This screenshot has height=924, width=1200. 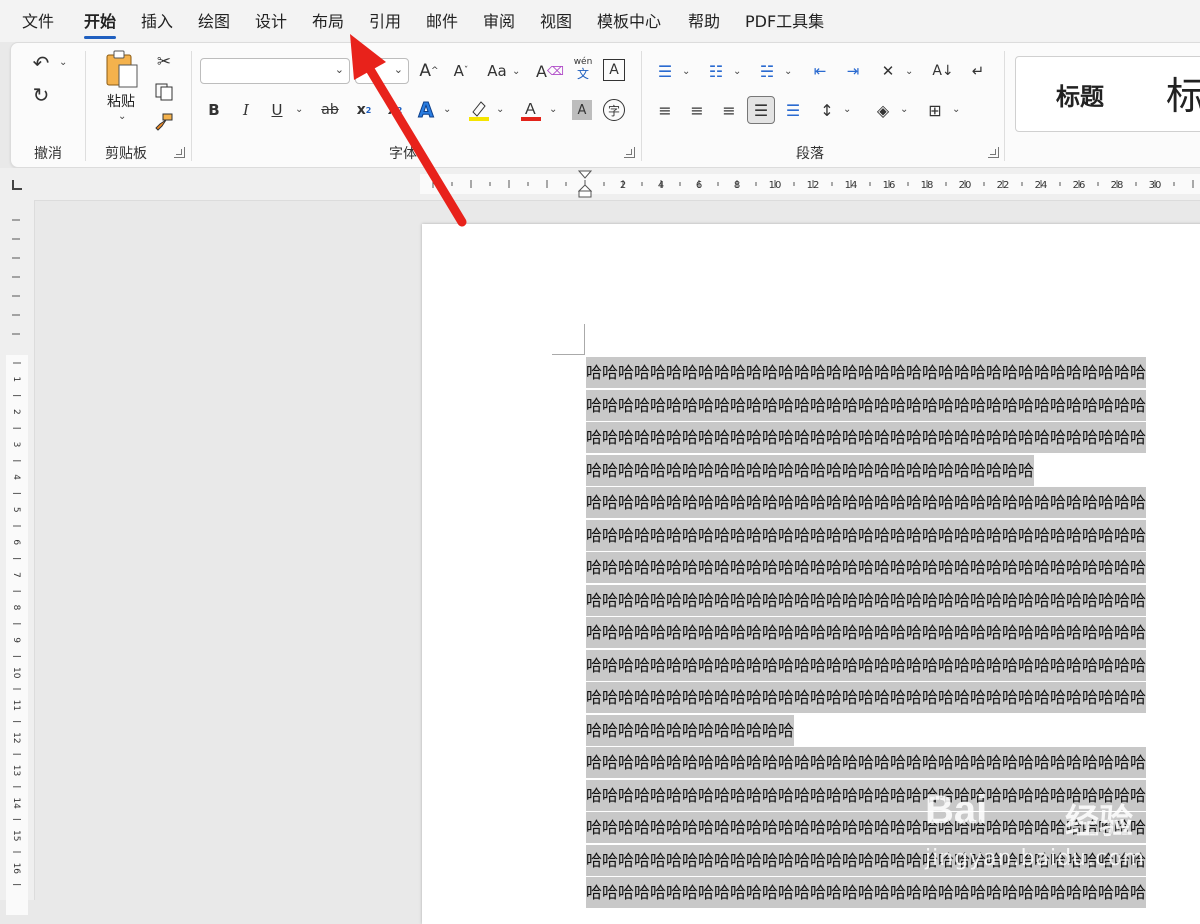 What do you see at coordinates (157, 22) in the screenshot?
I see `tab-insert: 插入` at bounding box center [157, 22].